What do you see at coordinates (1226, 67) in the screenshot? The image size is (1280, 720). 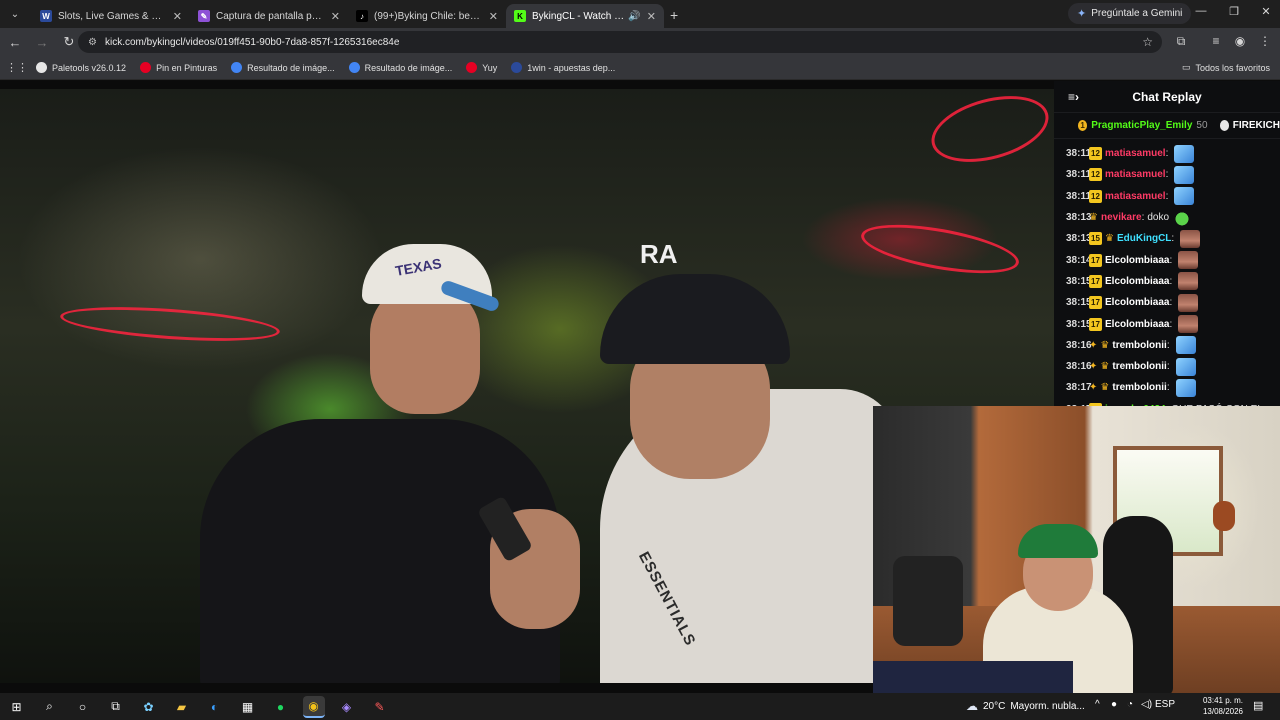 I see `all-bookmarks-button: ▭ Todos los favoritos` at bounding box center [1226, 67].